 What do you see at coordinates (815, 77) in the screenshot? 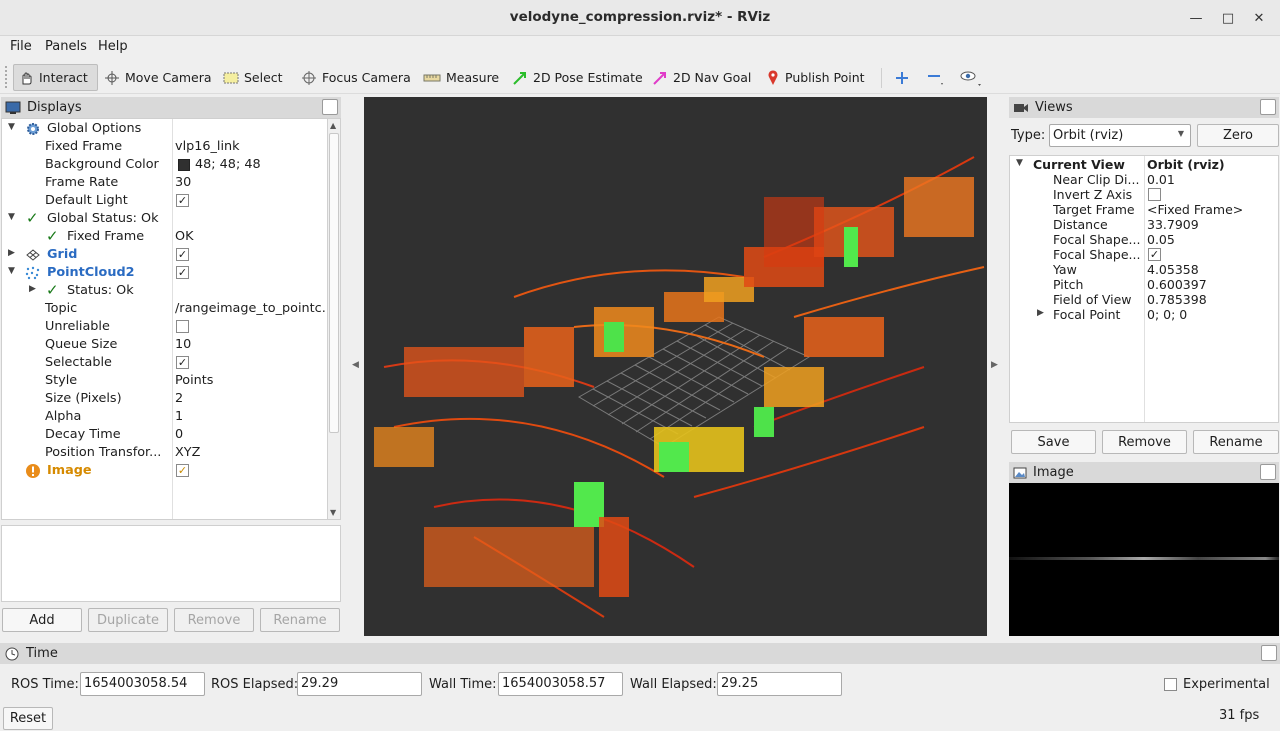
I see `publish-point-button: Publish Point` at bounding box center [815, 77].